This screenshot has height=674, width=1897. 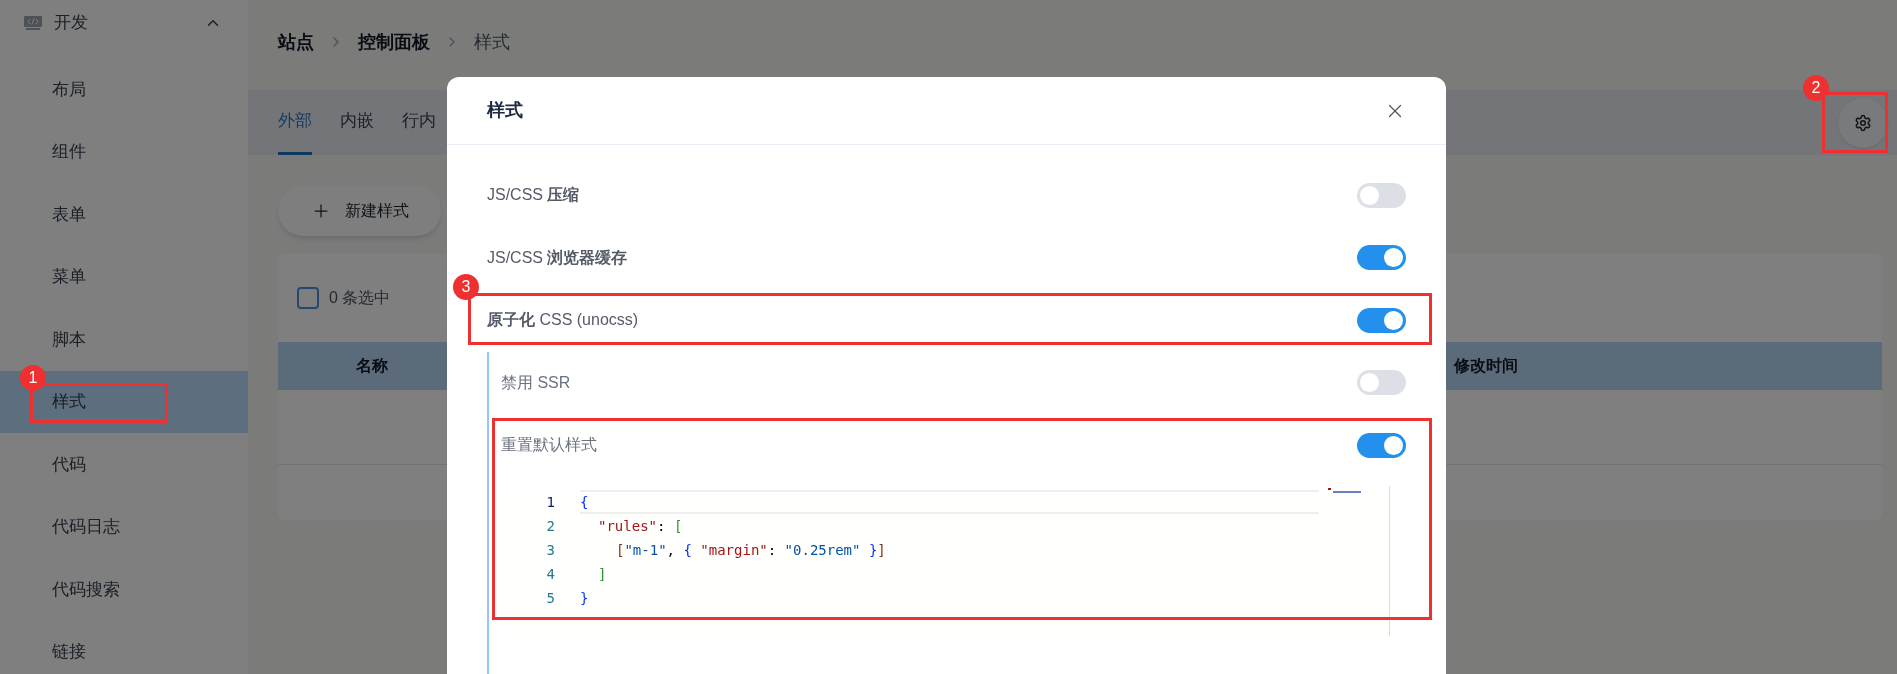 I want to click on setting-label: 禁用 SSR, so click(x=536, y=382).